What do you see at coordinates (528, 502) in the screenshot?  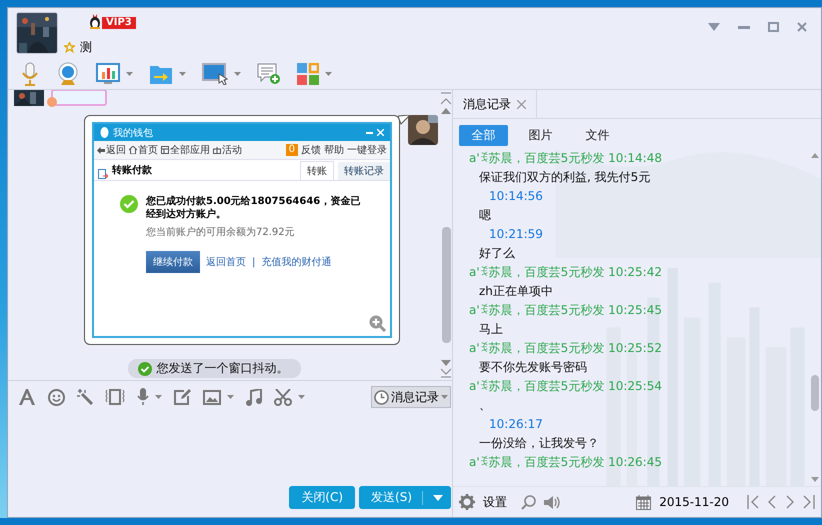 I see `search-icon` at bounding box center [528, 502].